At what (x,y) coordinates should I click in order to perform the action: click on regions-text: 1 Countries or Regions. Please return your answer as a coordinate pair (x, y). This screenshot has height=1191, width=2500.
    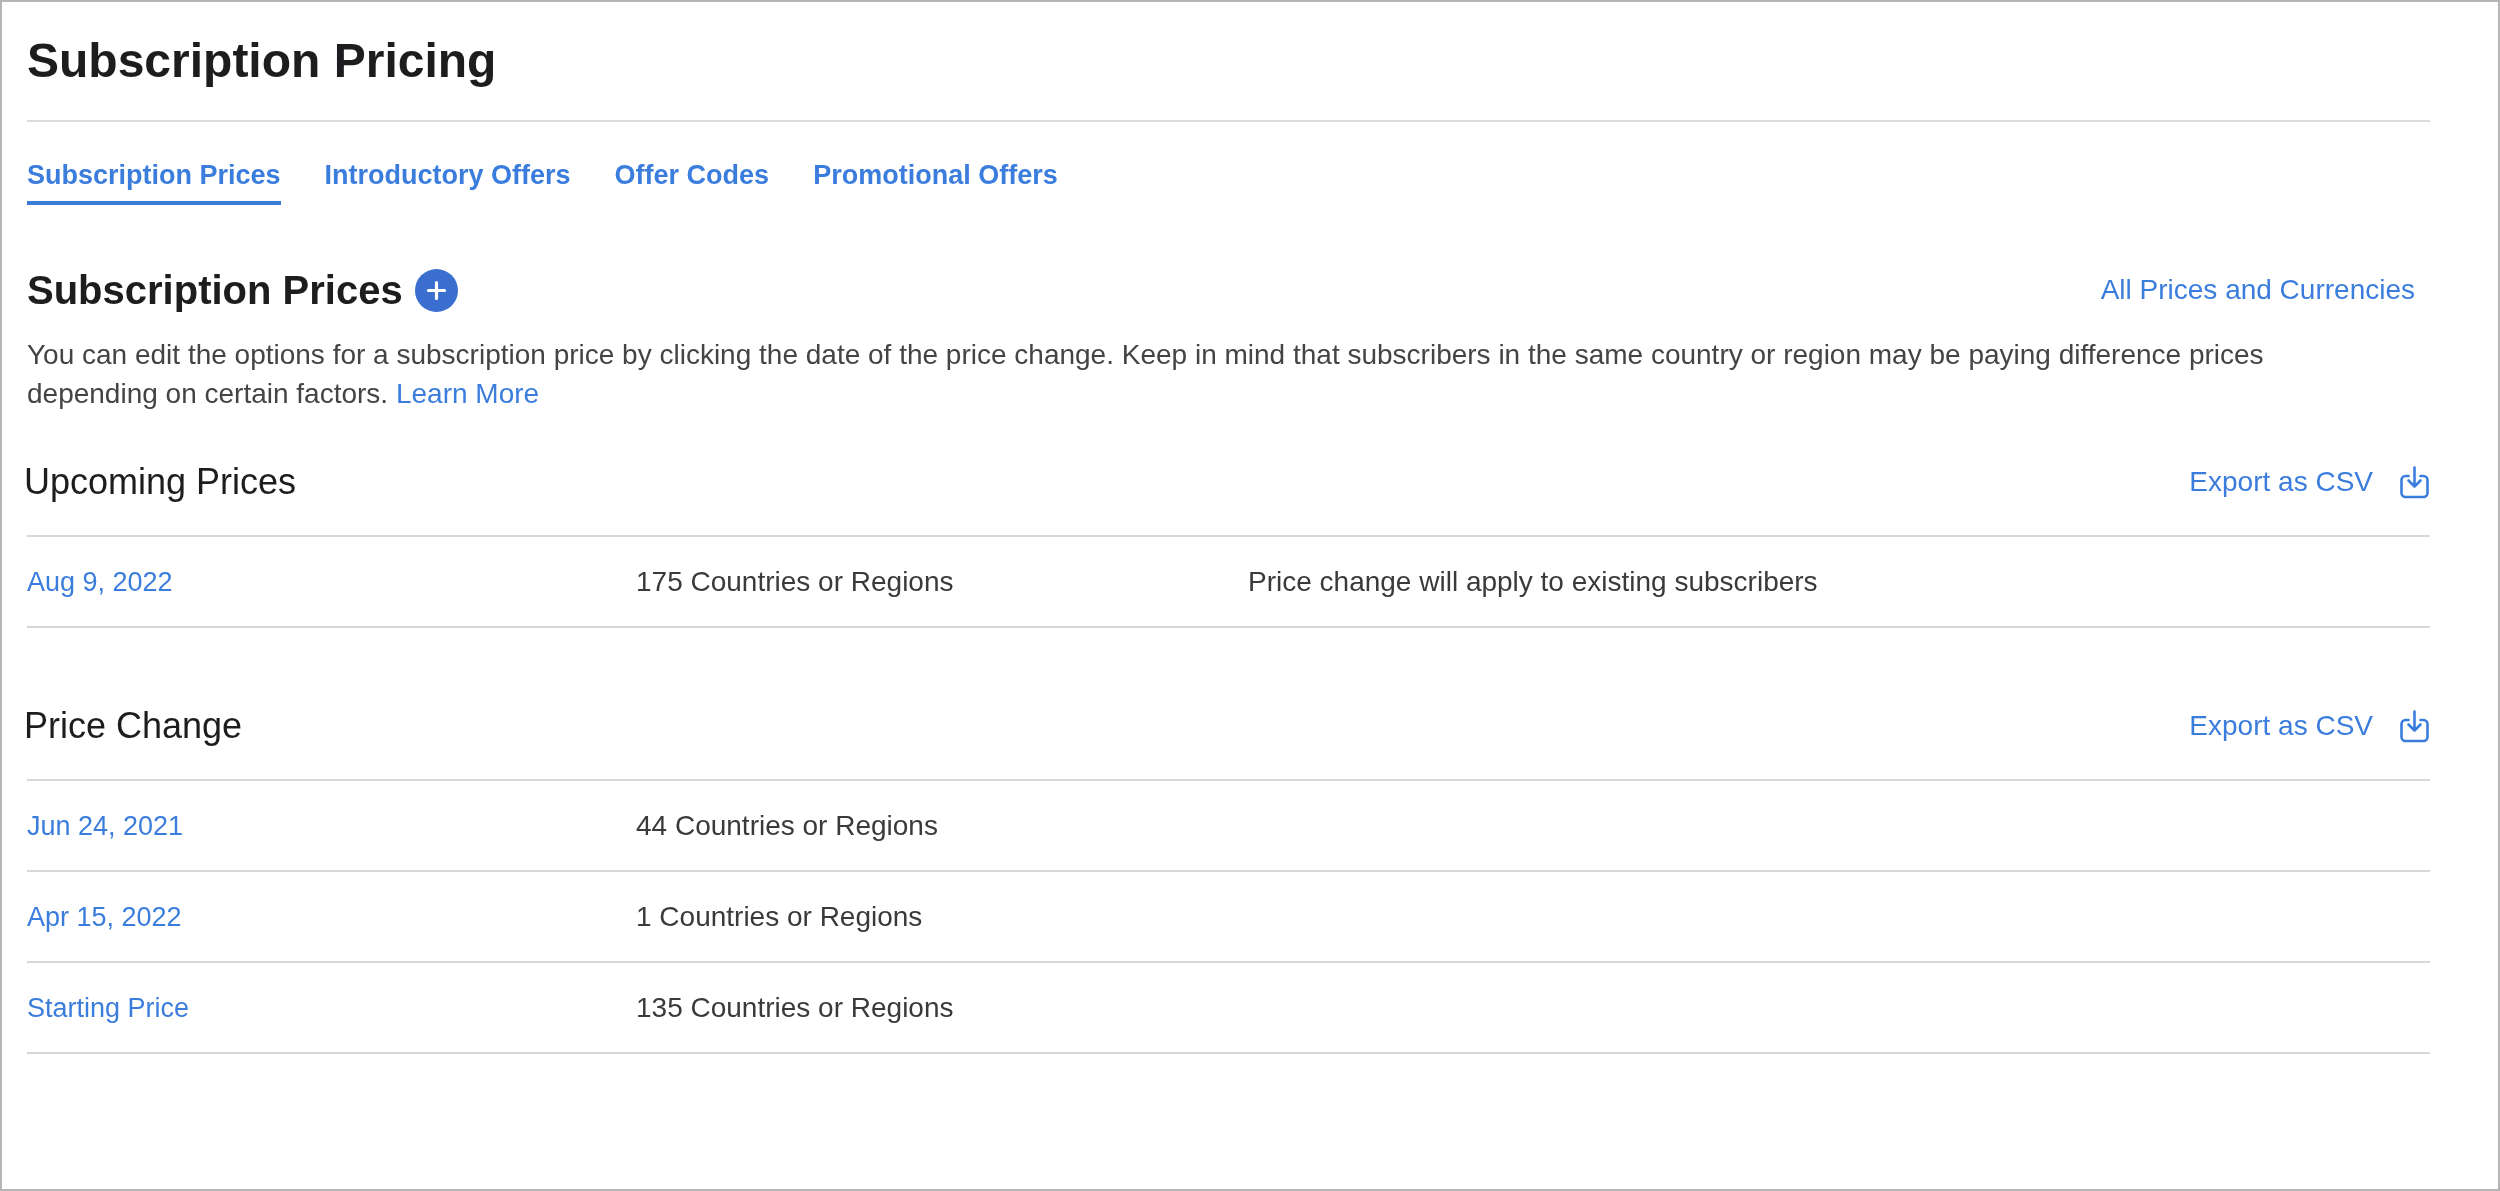
    Looking at the image, I should click on (779, 916).